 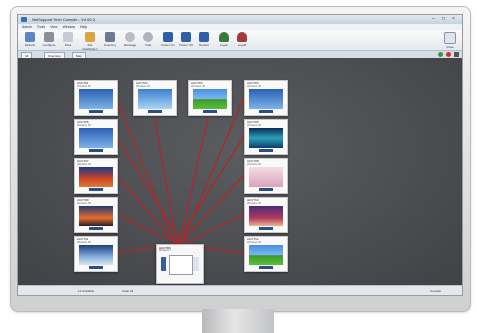 I want to click on menu-tools: Tools, so click(x=41, y=27).